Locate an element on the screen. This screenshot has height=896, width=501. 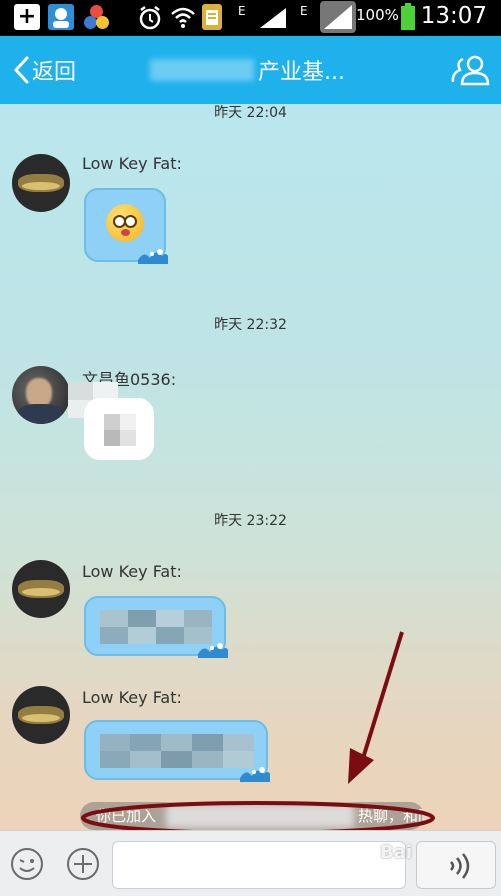
annotation-arrow is located at coordinates (376, 707).